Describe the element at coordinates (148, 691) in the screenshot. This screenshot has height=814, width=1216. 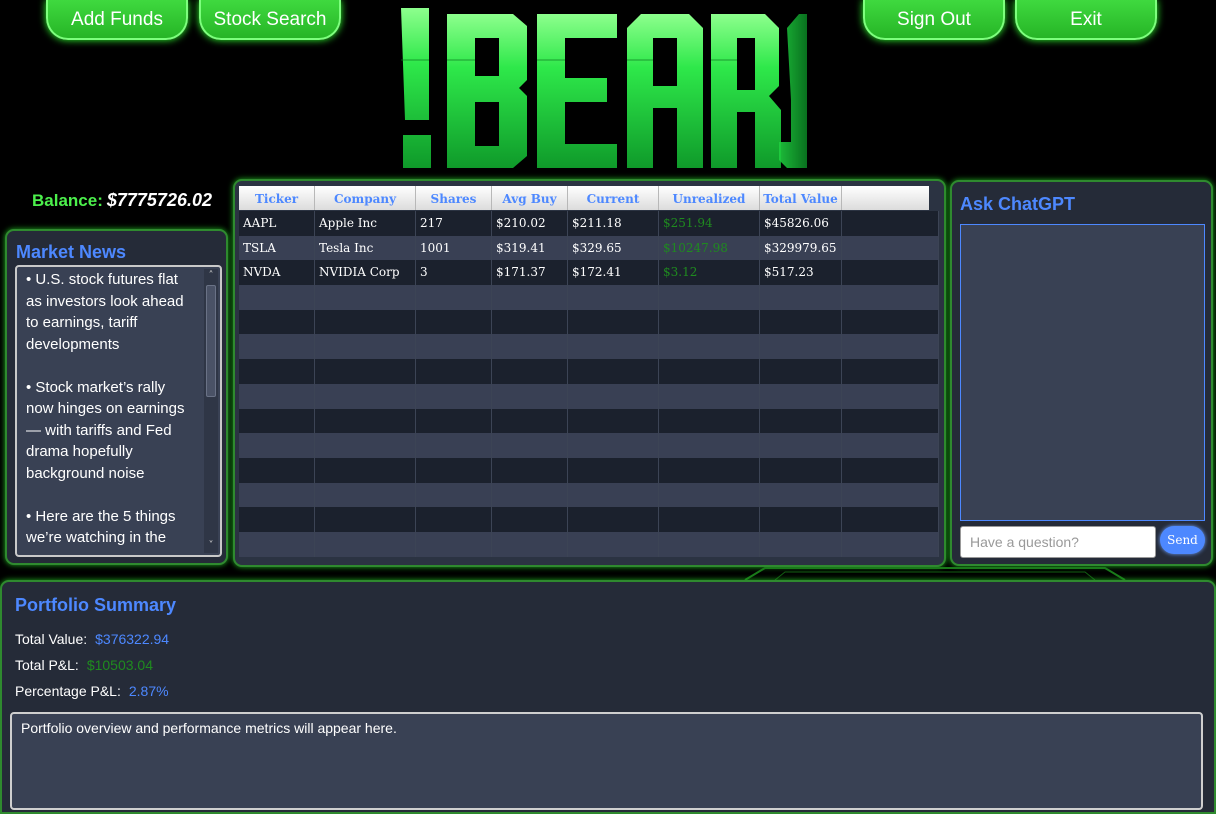
I see `percentage-pl: 2.87%` at that location.